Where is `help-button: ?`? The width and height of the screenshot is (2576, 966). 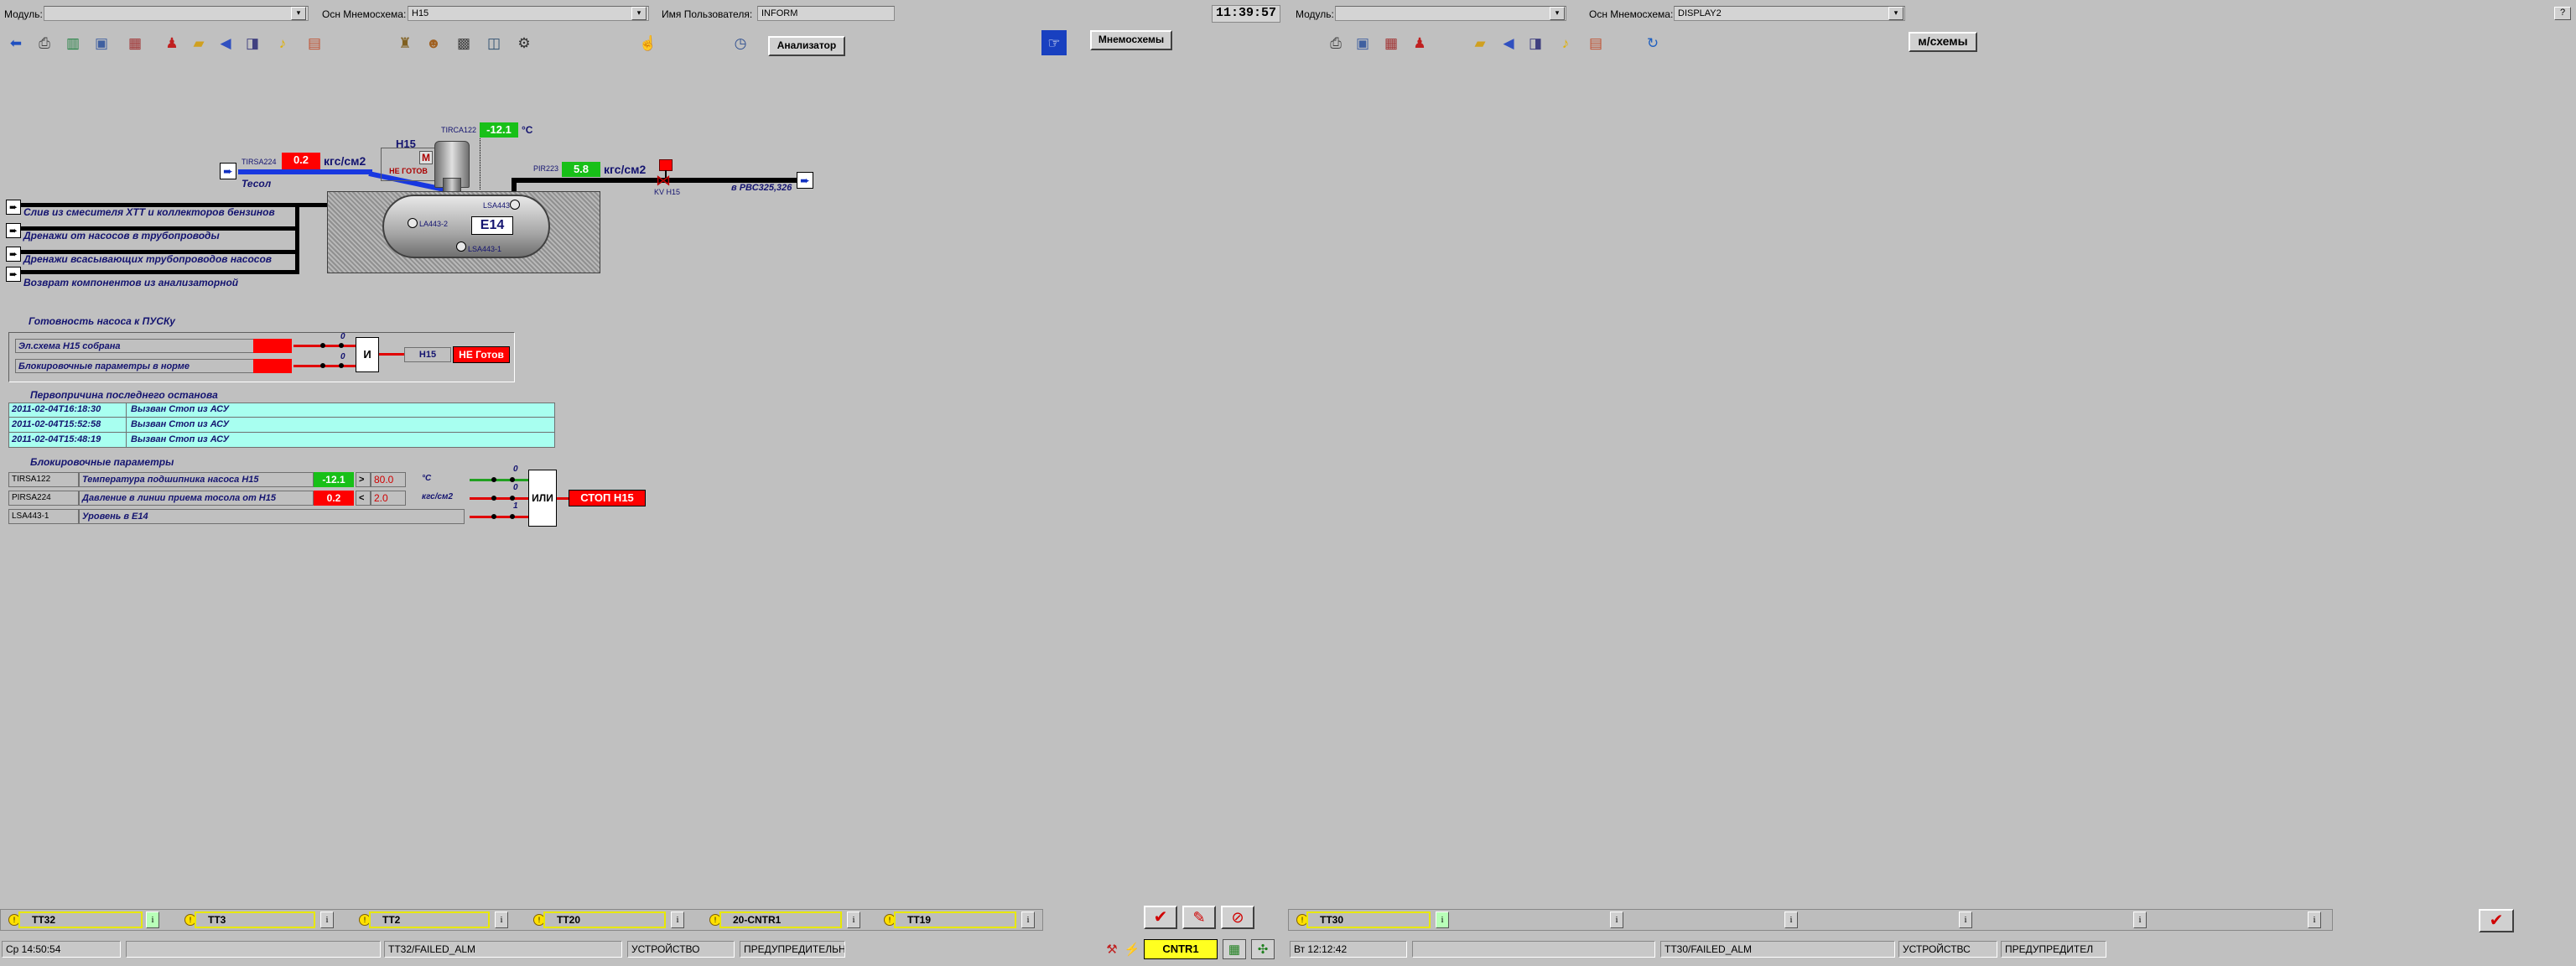 help-button: ? is located at coordinates (2562, 14).